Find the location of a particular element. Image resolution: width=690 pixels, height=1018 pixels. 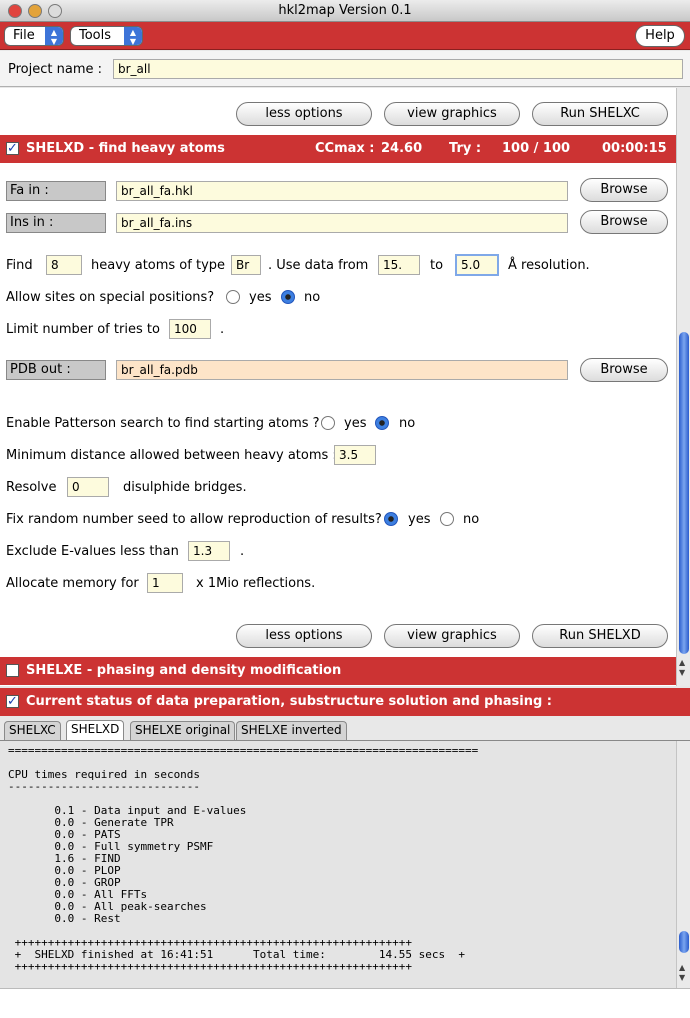

fa-in-input: br_all_fa.hkl is located at coordinates (342, 191).